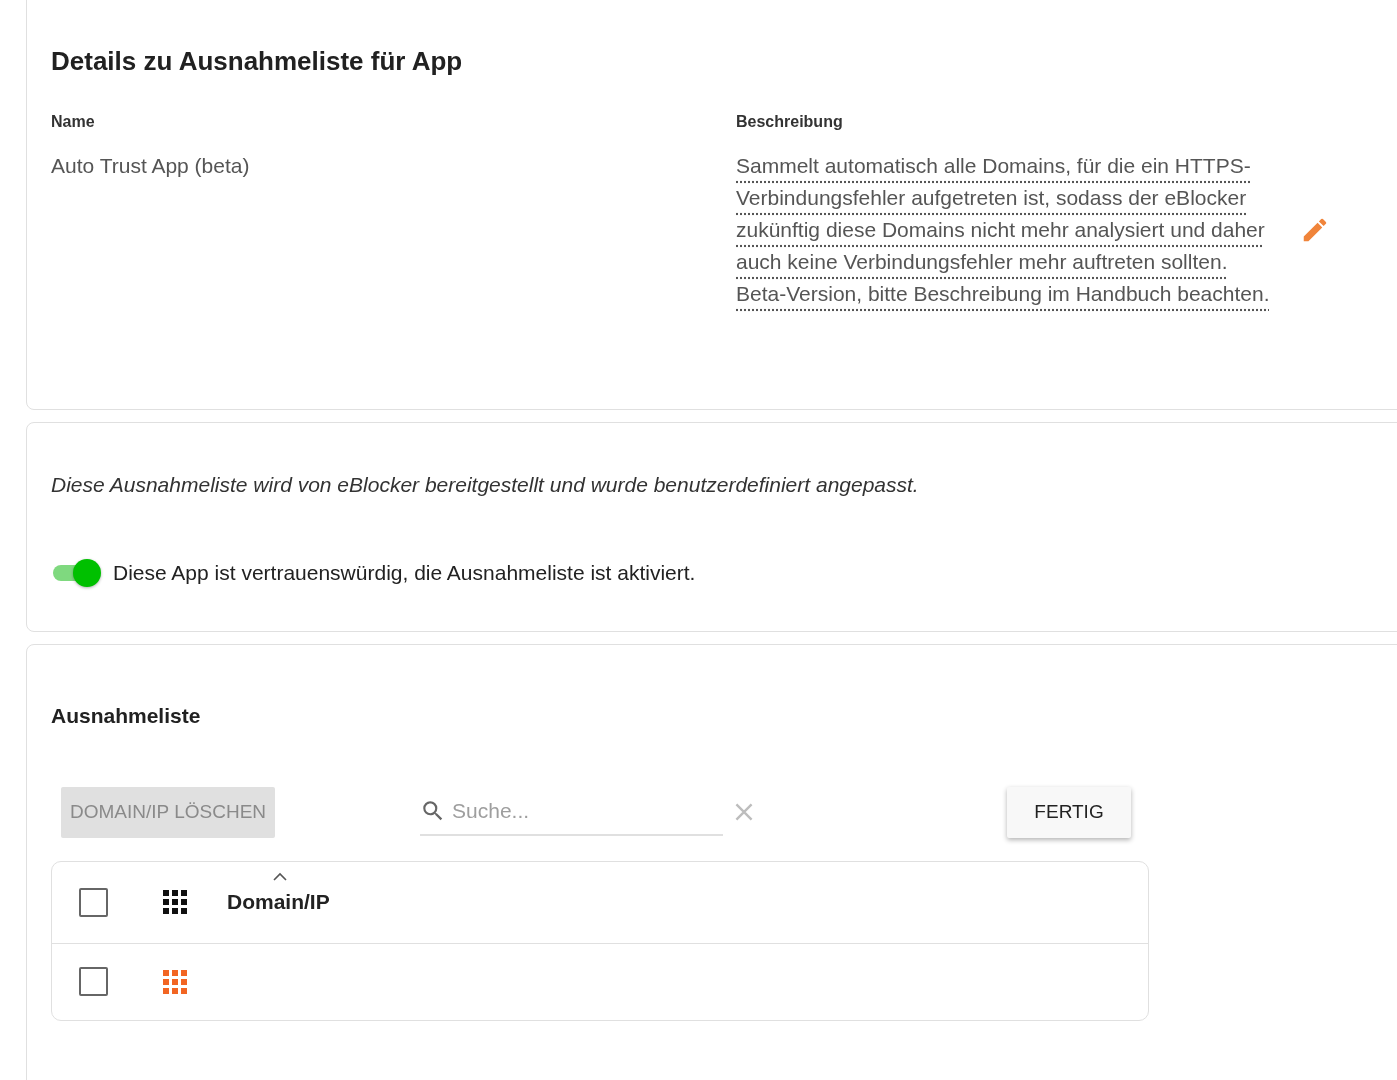 This screenshot has height=1080, width=1397. Describe the element at coordinates (73, 122) in the screenshot. I see `field-label: Name` at that location.